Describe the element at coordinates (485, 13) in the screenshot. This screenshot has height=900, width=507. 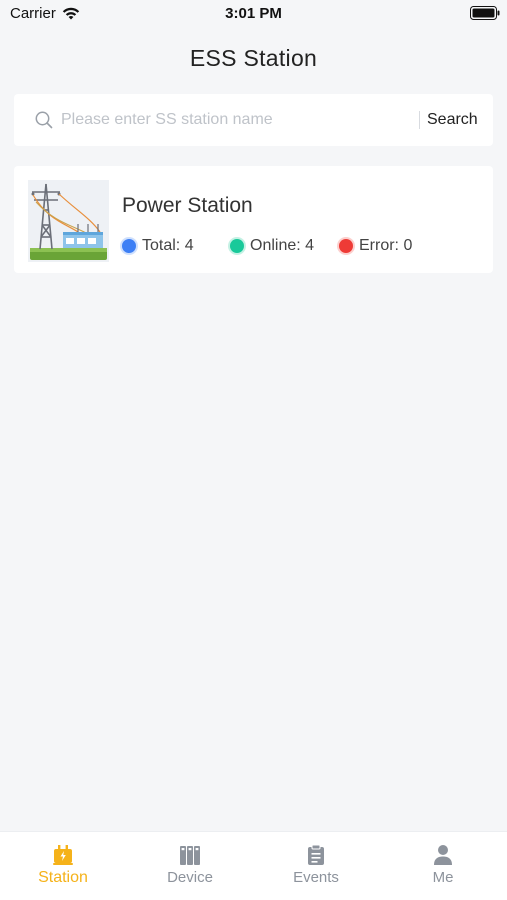
I see `battery-icon` at that location.